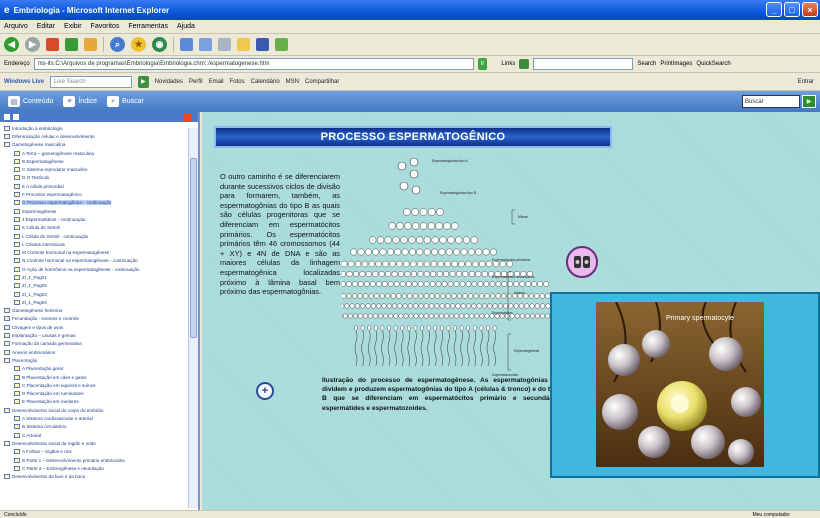 The height and width of the screenshot is (518, 820). What do you see at coordinates (101, 452) in the screenshot?
I see `tree-item: A Folhas – órgãos e rins` at bounding box center [101, 452].